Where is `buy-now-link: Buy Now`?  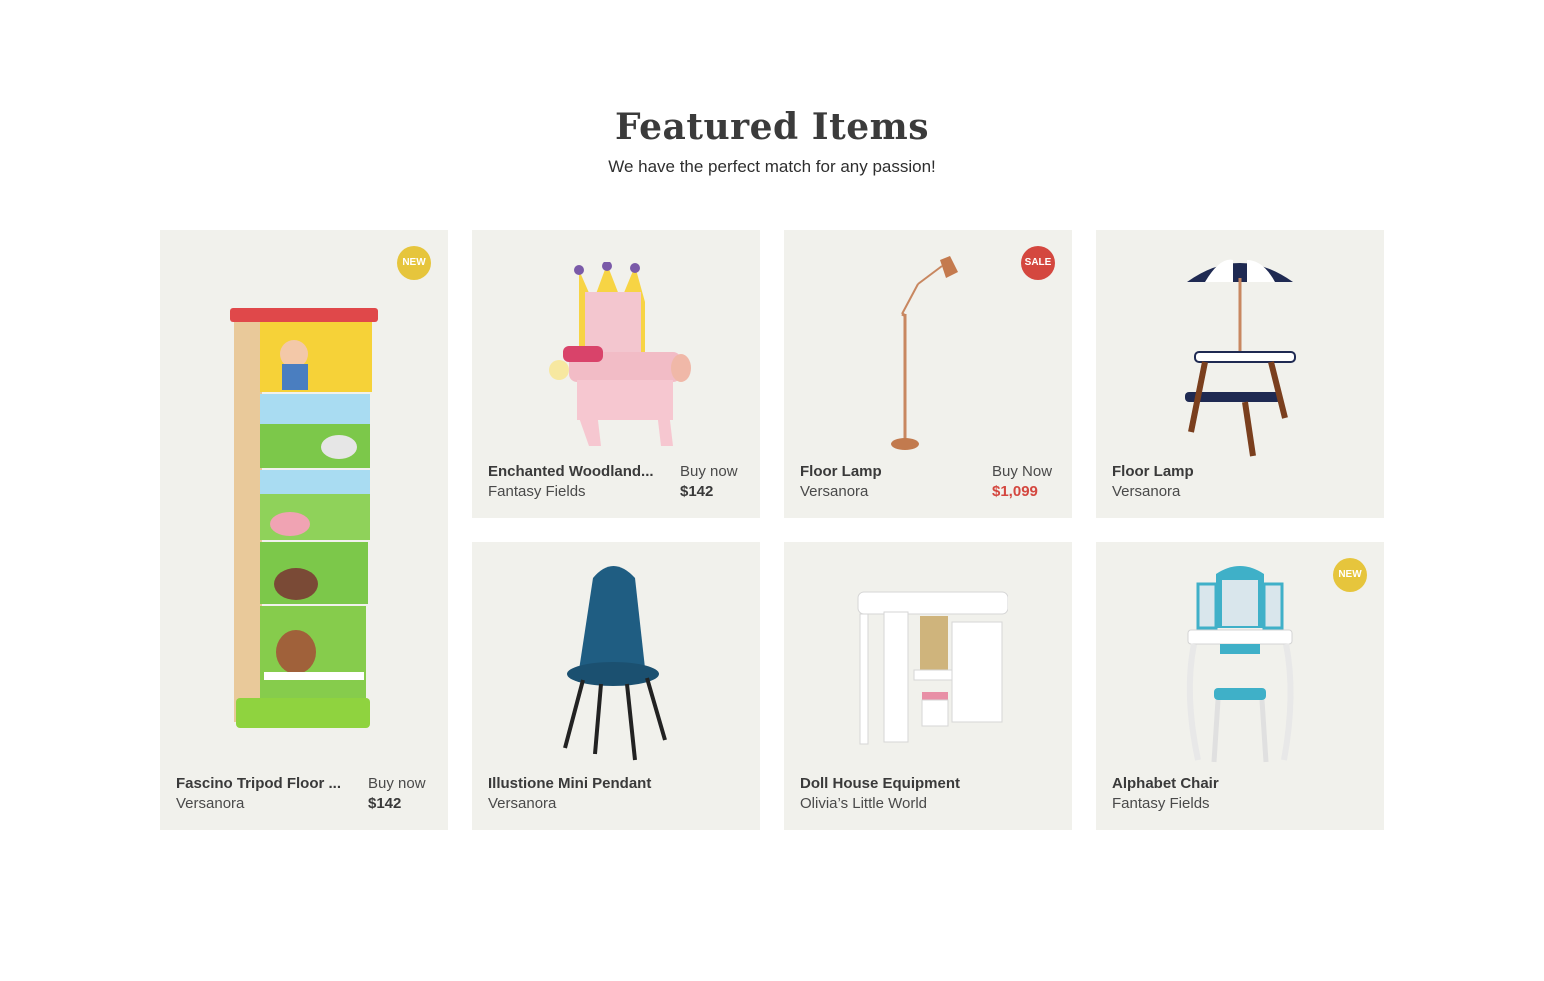 buy-now-link: Buy Now is located at coordinates (1022, 471).